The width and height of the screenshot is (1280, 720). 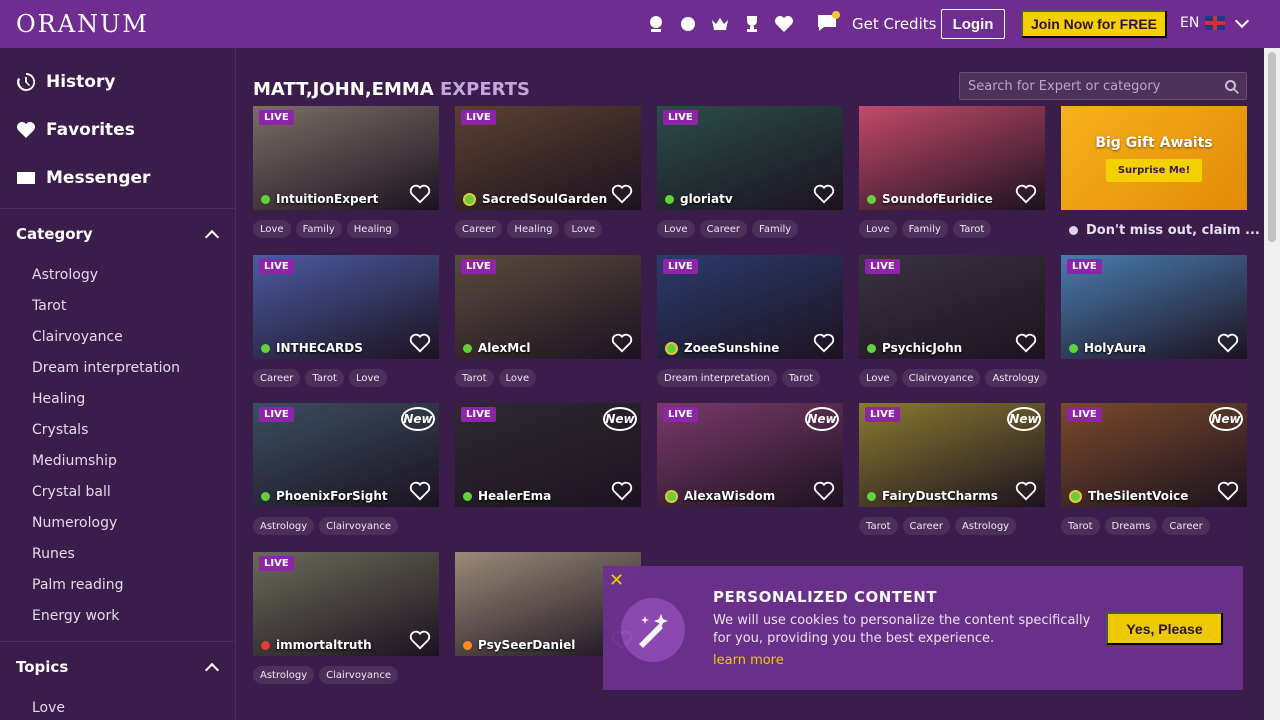 I want to click on category-item-tarot: Tarot, so click(x=133, y=305).